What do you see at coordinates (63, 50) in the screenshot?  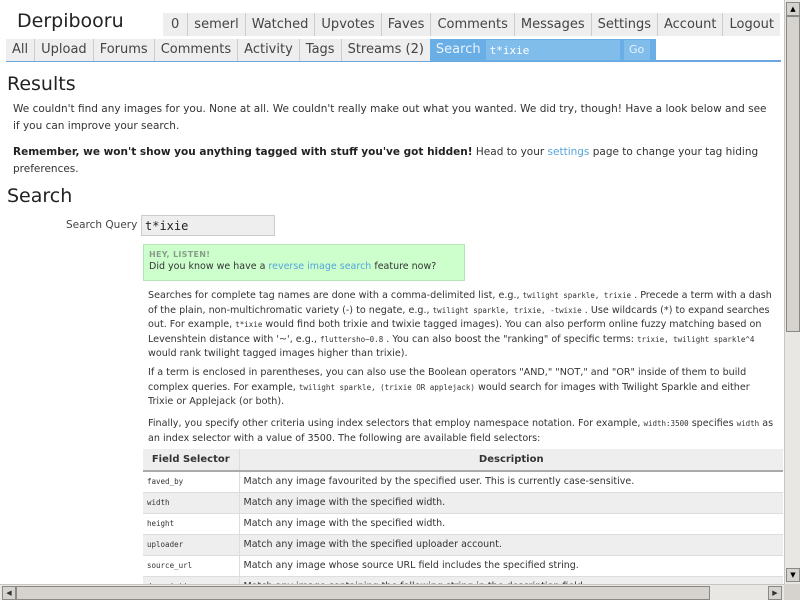 I see `nav-upload: Upload` at bounding box center [63, 50].